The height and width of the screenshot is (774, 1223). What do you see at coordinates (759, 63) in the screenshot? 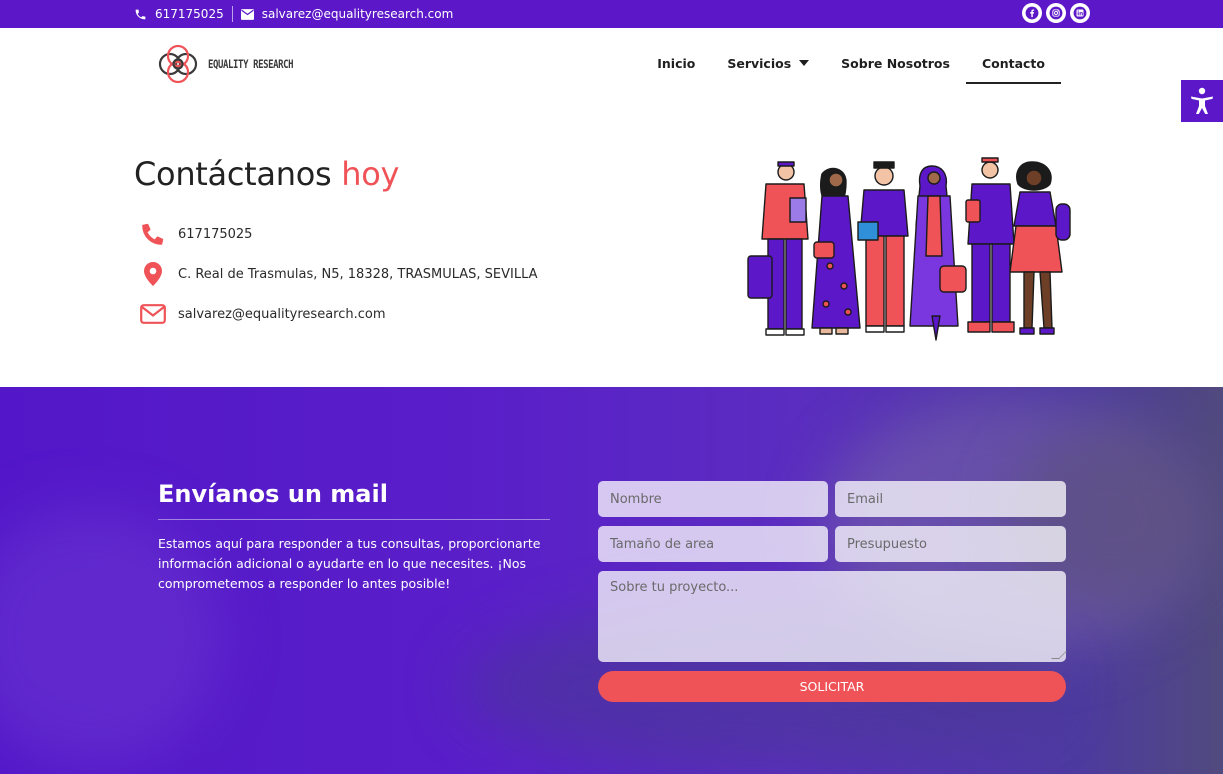
I see `nav-servicios-label: Servicios` at bounding box center [759, 63].